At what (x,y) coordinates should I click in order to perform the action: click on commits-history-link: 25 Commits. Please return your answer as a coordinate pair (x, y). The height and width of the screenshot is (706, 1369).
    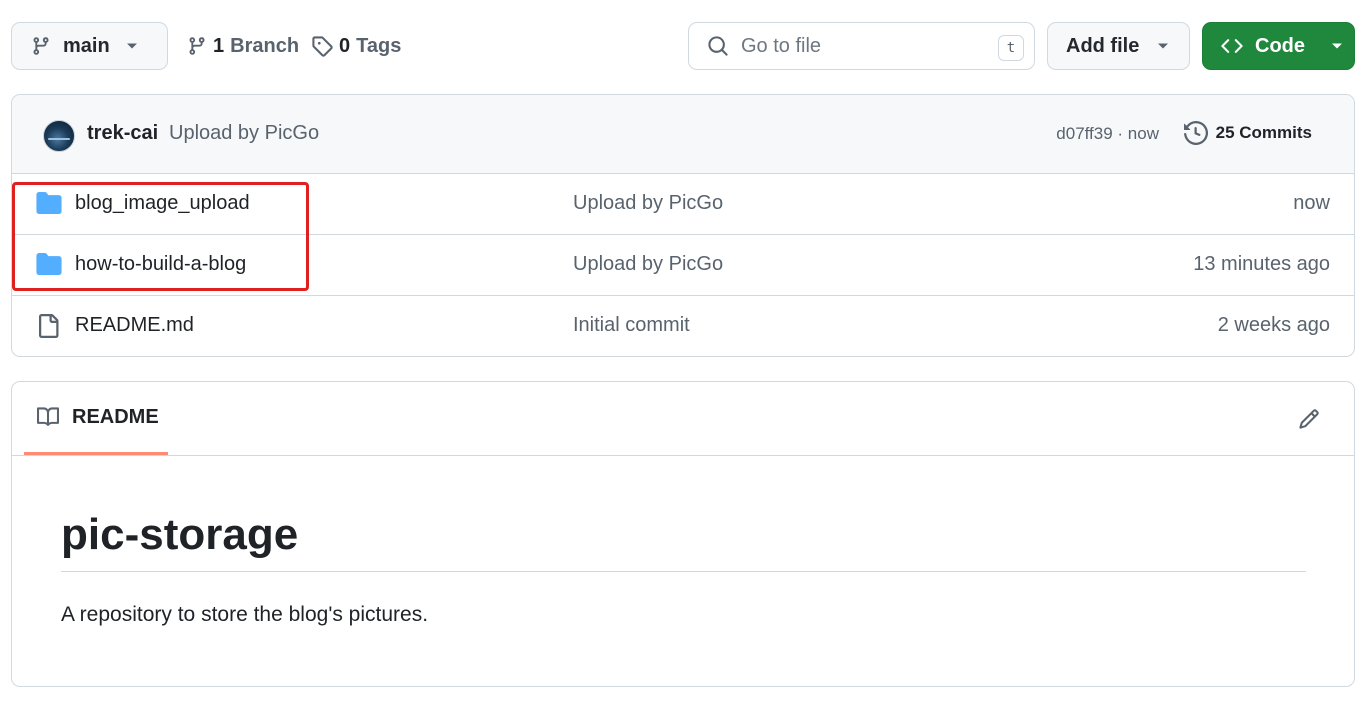
    Looking at the image, I should click on (1247, 133).